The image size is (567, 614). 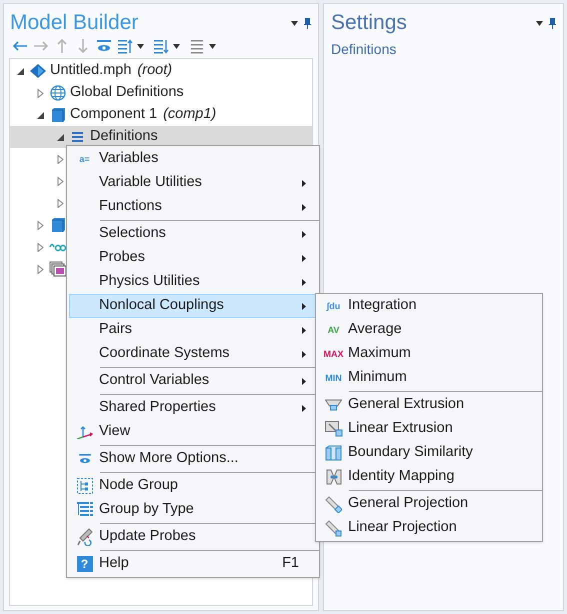 What do you see at coordinates (400, 428) in the screenshot?
I see `menu-item-label: Linear Extrusion` at bounding box center [400, 428].